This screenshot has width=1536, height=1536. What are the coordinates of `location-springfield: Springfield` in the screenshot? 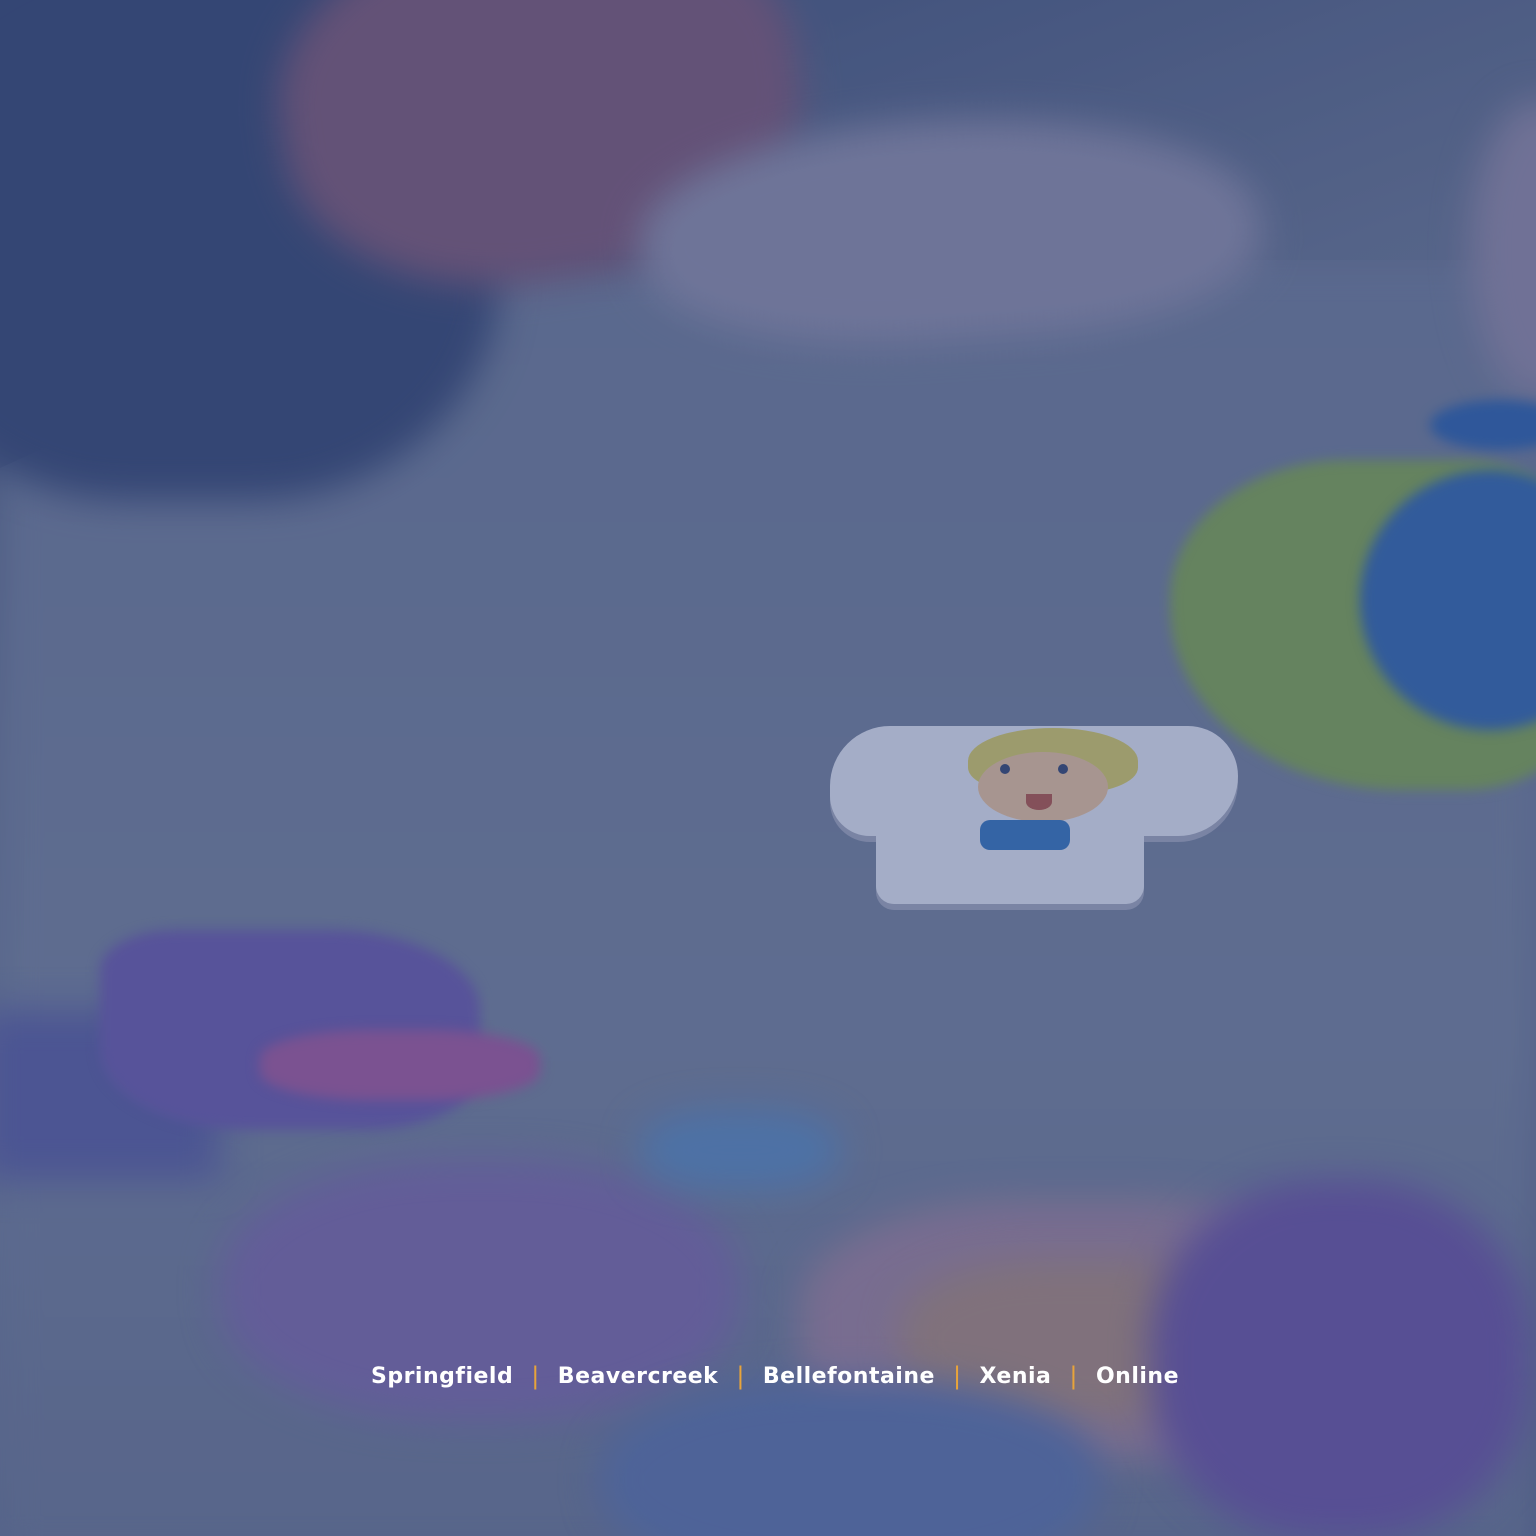 It's located at (442, 1376).